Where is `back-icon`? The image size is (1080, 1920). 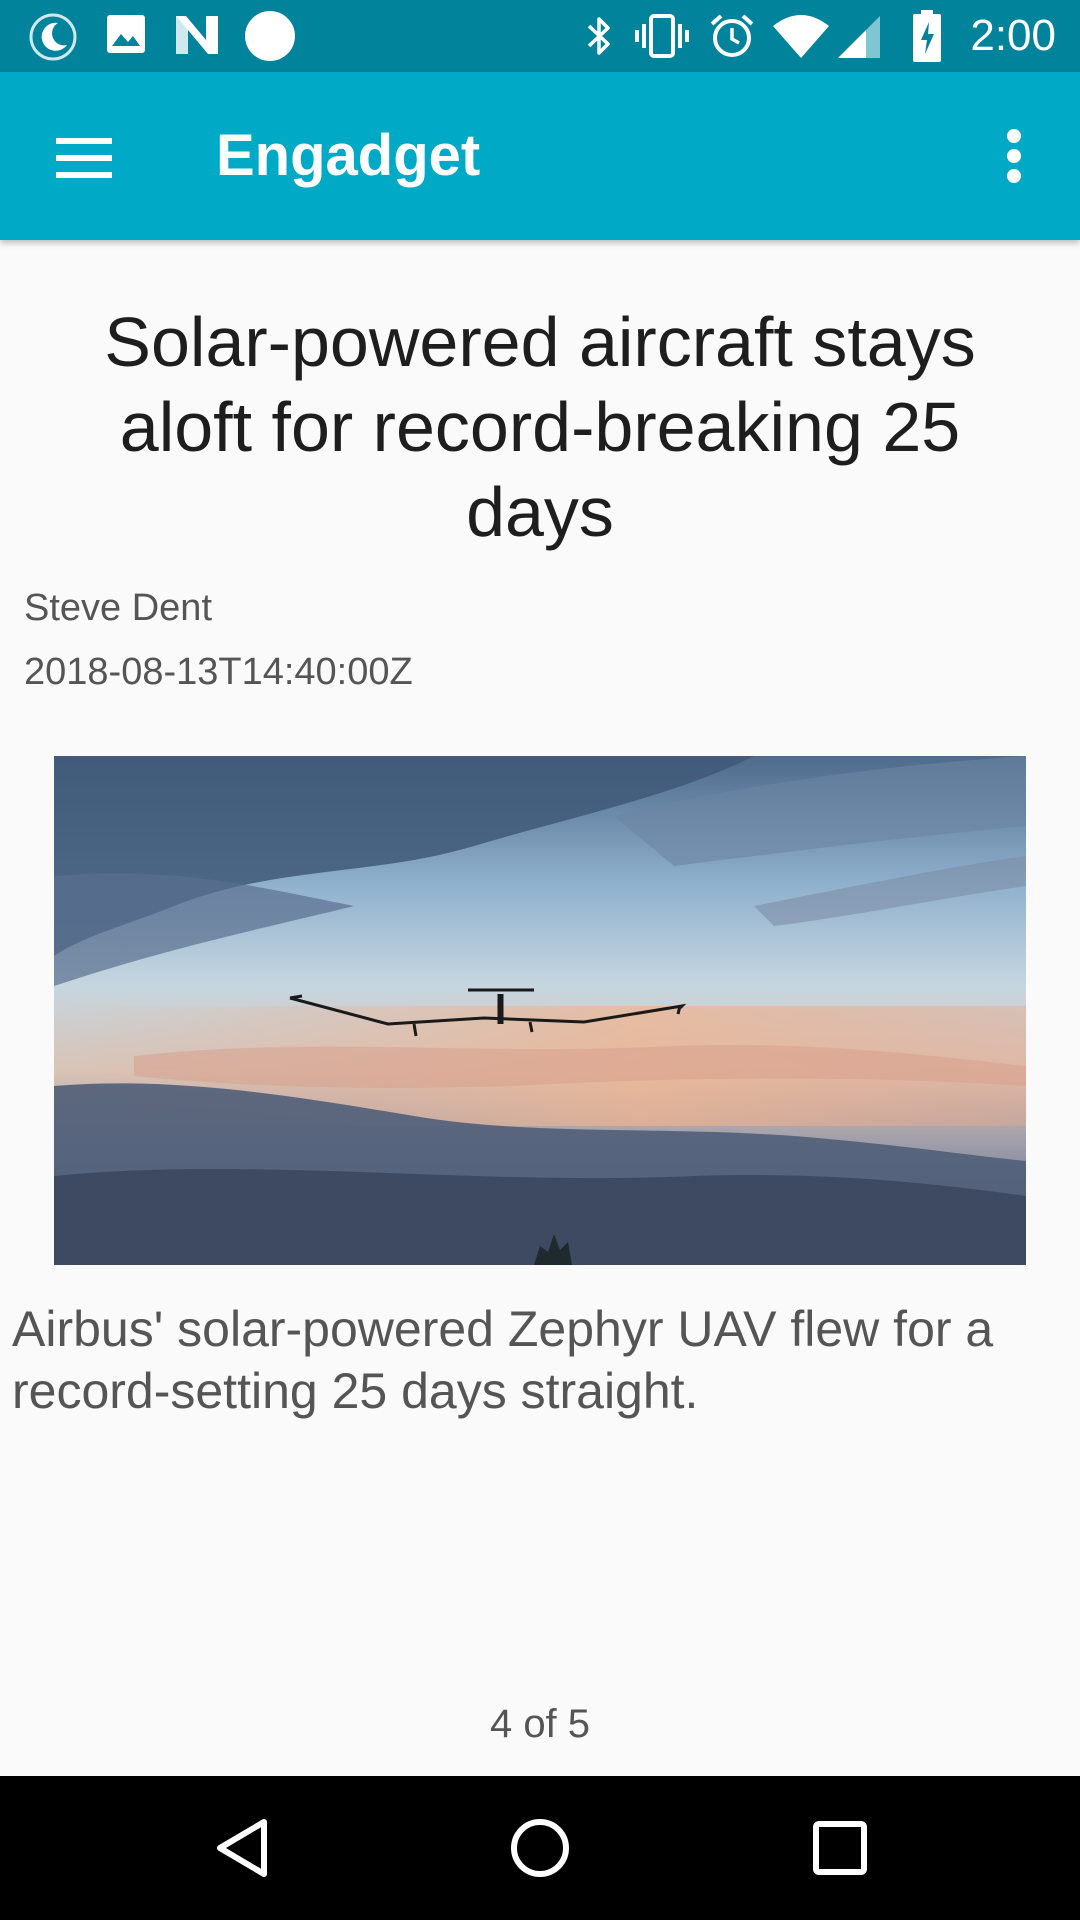
back-icon is located at coordinates (242, 1848).